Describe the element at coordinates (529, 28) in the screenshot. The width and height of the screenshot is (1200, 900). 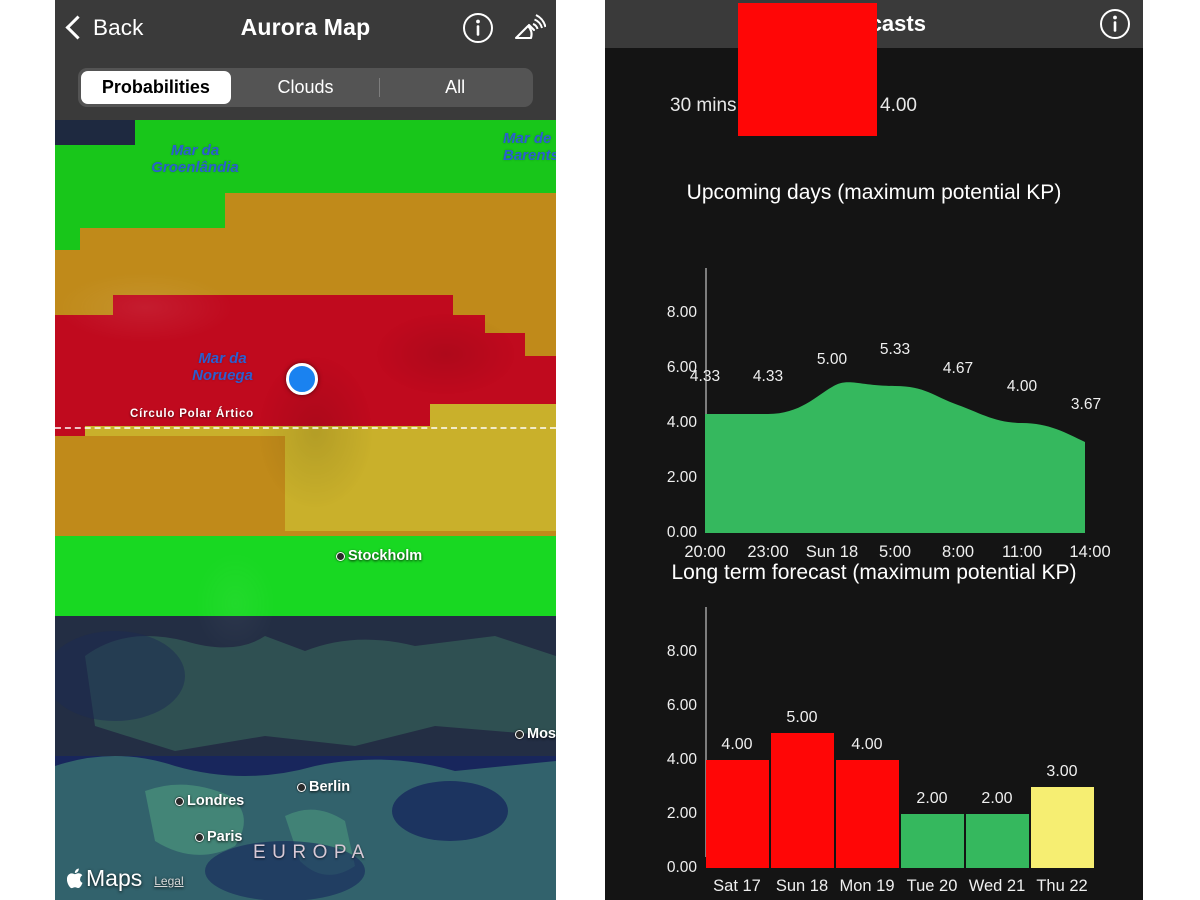
I see `satellite-dish-icon` at that location.